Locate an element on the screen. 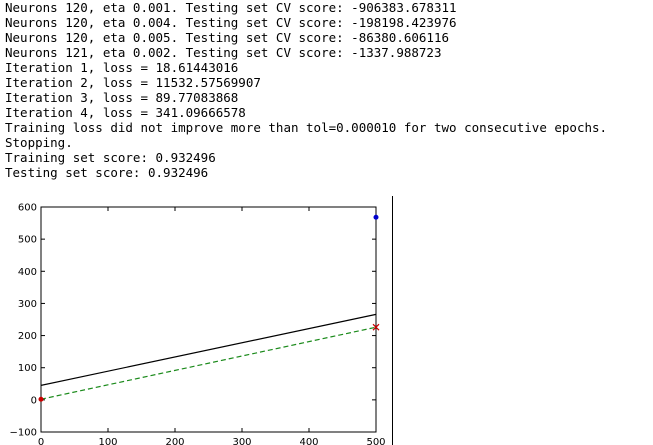 The width and height of the screenshot is (653, 445). console-line: Testing set score: 0.932496 is located at coordinates (107, 172).